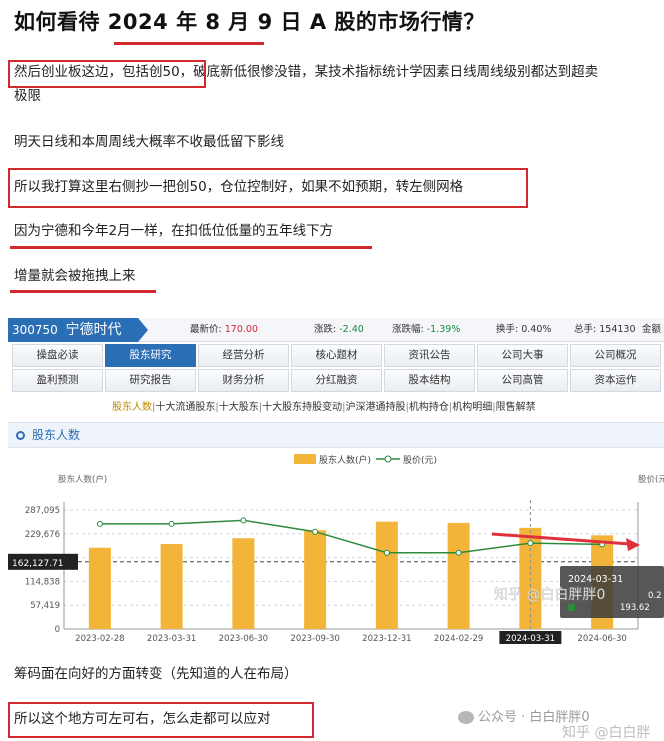 This screenshot has width=664, height=741. What do you see at coordinates (651, 480) in the screenshot?
I see `y-axis-right-title: 股价(元)` at bounding box center [651, 480].